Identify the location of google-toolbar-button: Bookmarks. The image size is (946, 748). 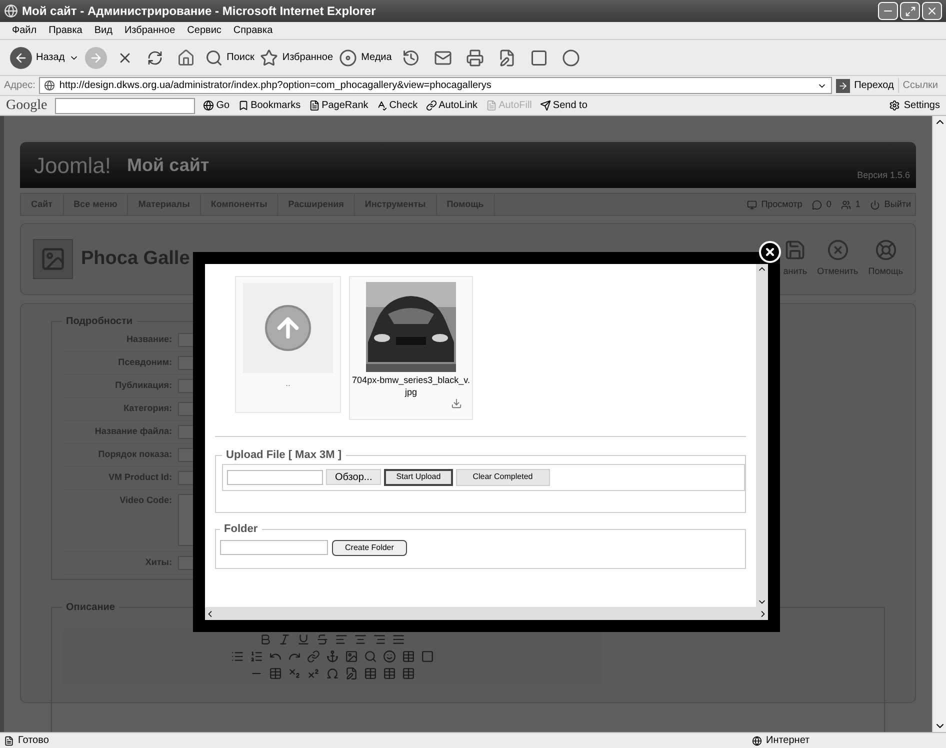
(269, 105).